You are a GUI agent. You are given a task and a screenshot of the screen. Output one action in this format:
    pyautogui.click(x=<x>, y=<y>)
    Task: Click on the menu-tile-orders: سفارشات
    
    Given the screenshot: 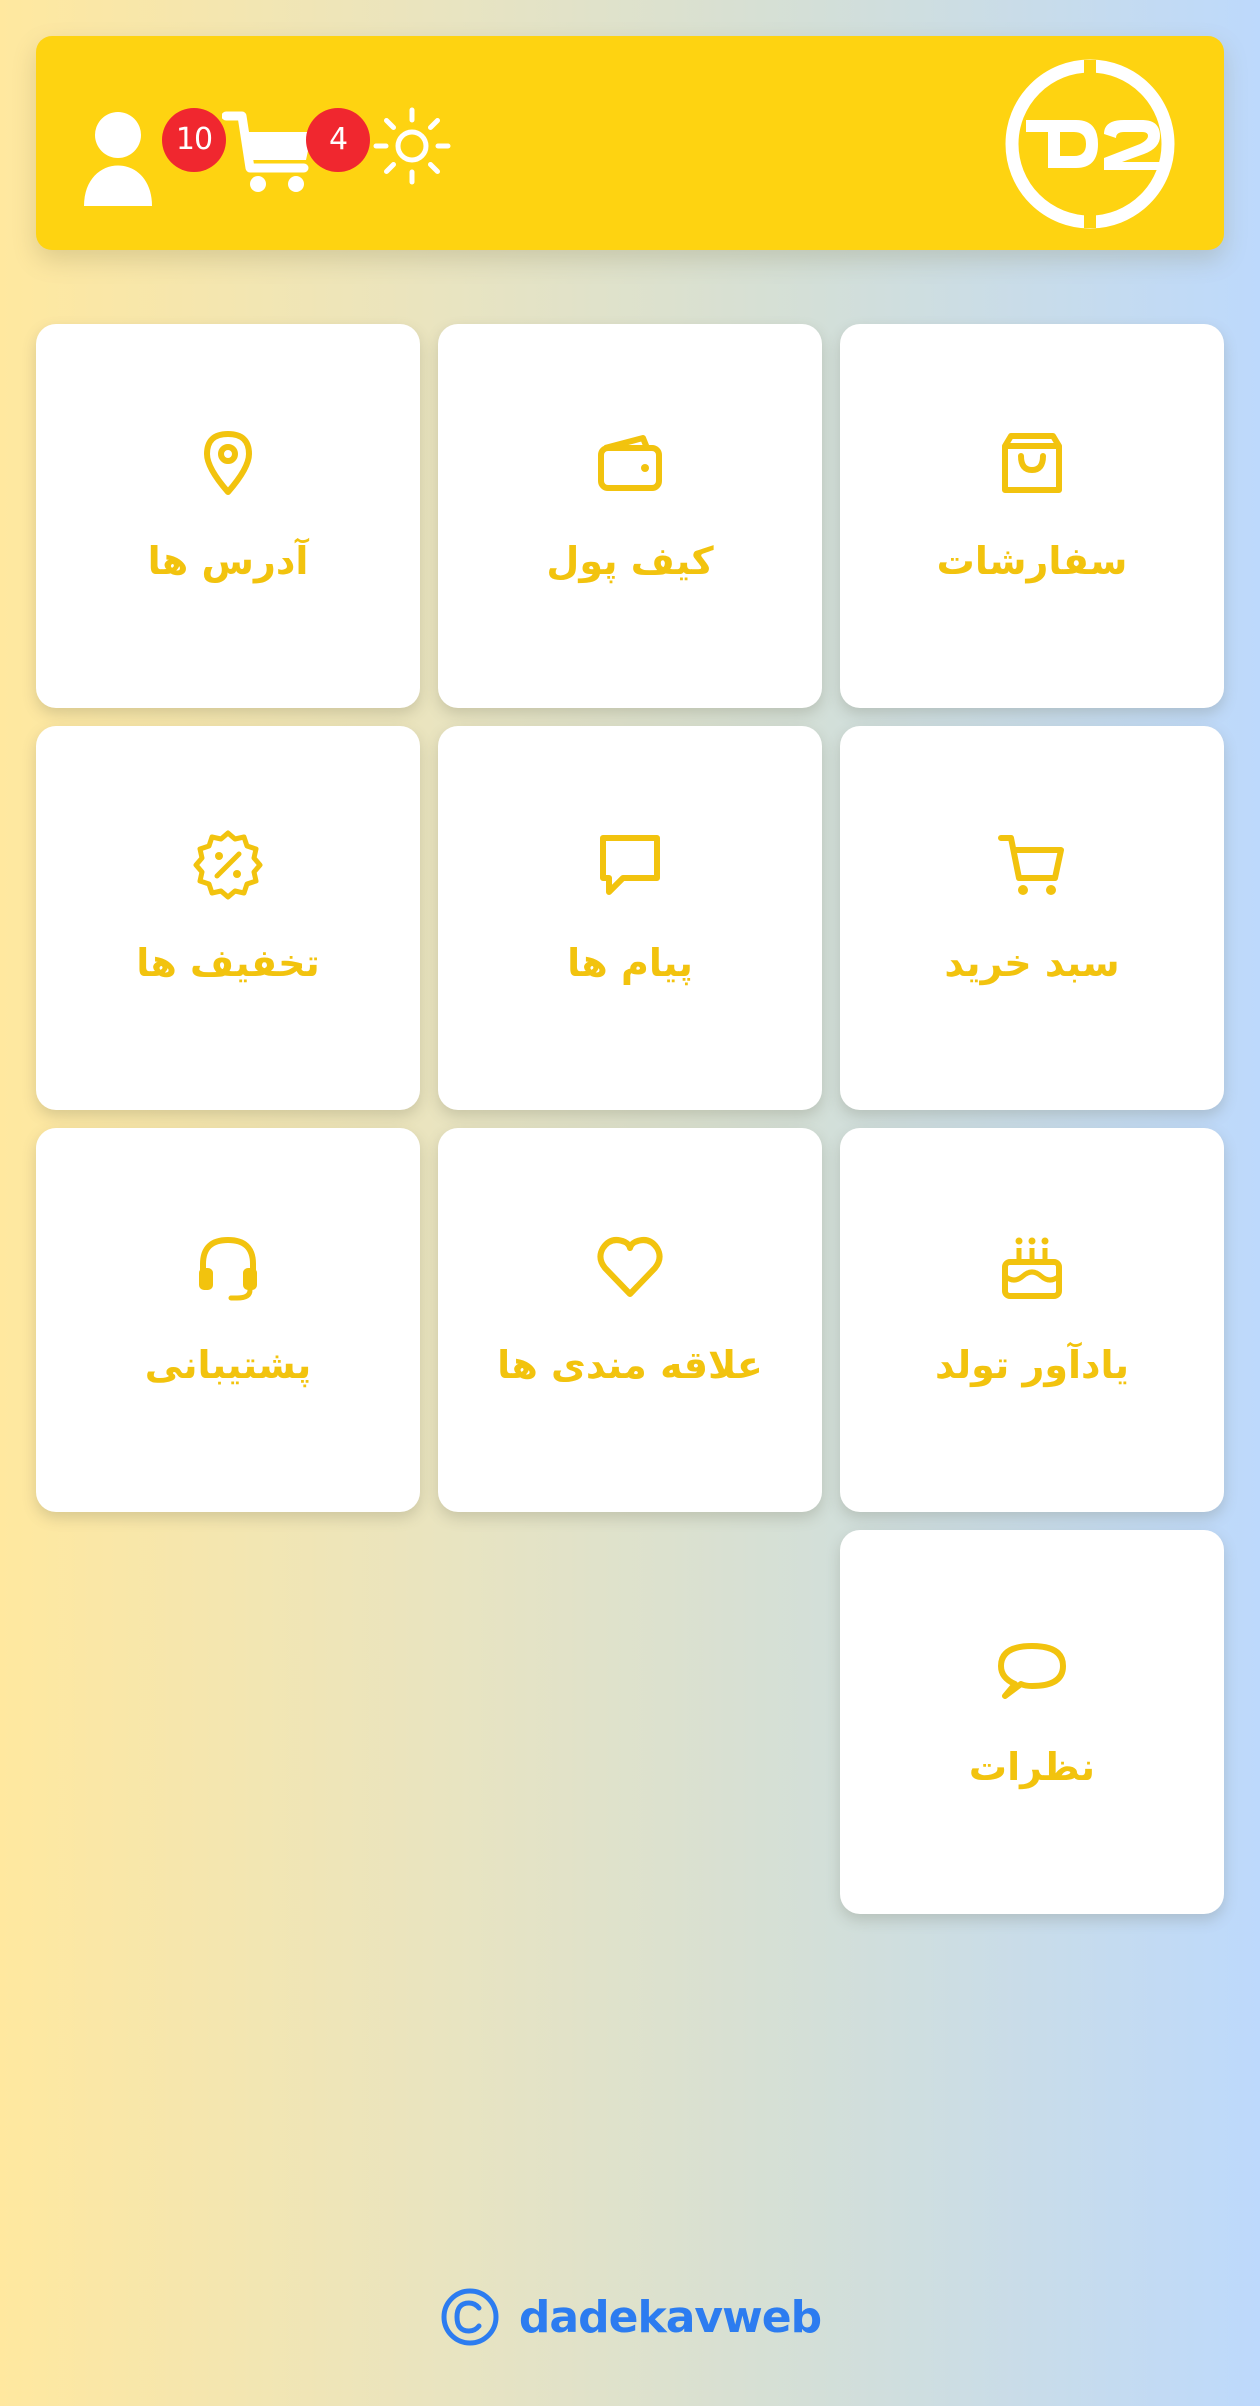 What is the action you would take?
    pyautogui.click(x=1032, y=516)
    